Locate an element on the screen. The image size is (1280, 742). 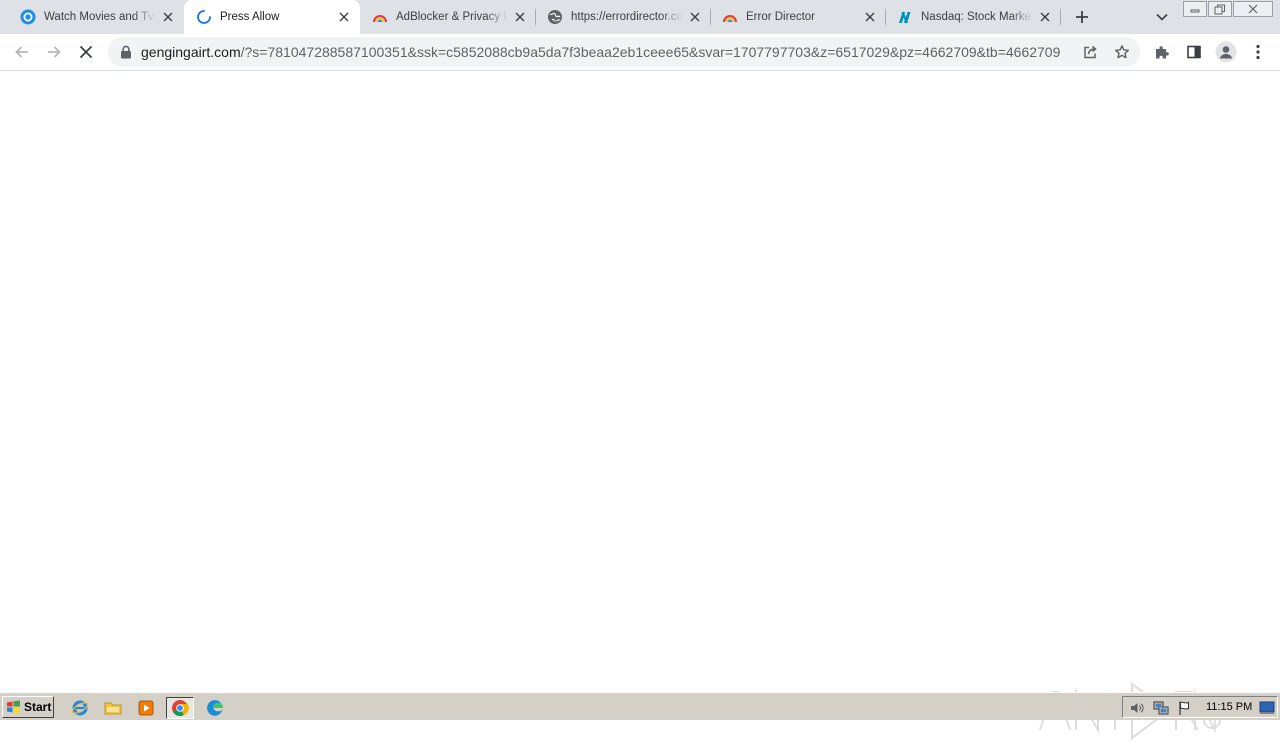
star-icon is located at coordinates (1122, 52).